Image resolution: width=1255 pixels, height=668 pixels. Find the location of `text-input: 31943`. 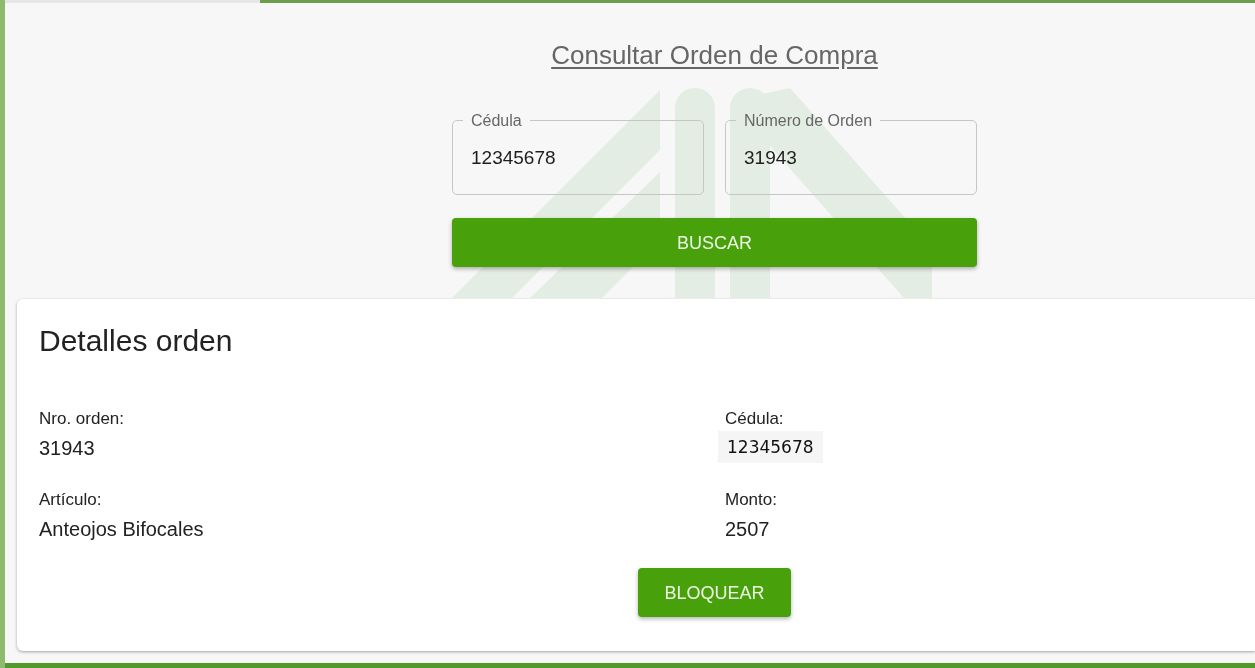

text-input: 31943 is located at coordinates (851, 158).